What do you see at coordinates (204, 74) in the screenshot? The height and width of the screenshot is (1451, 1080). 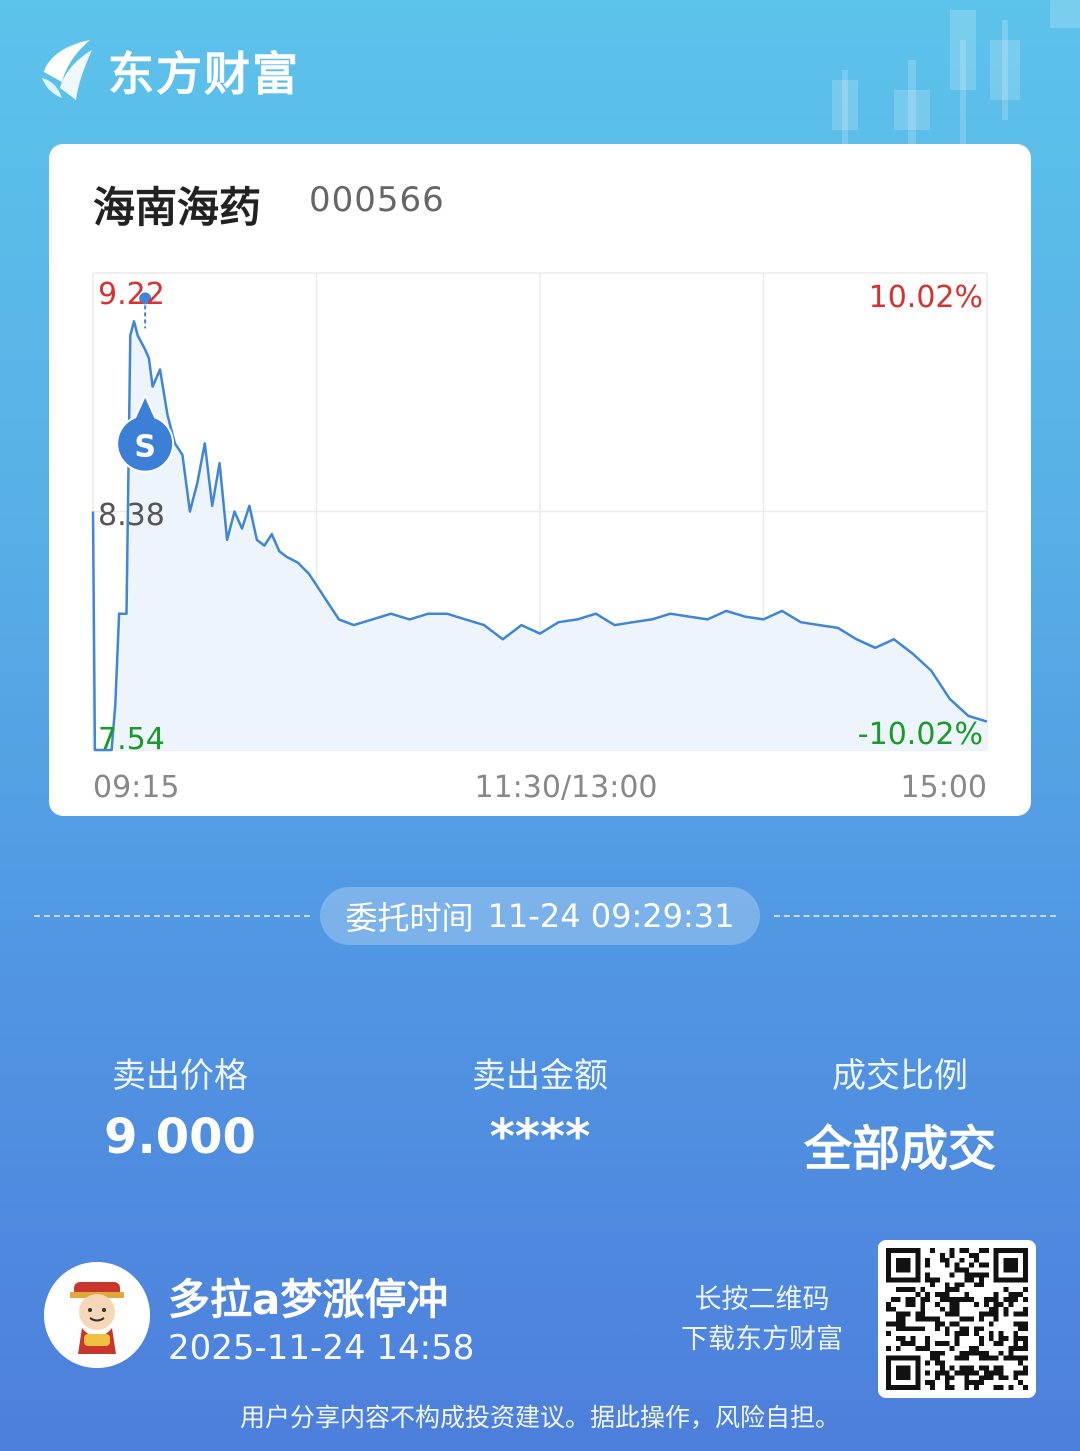 I see `brand-name: 东方财富` at bounding box center [204, 74].